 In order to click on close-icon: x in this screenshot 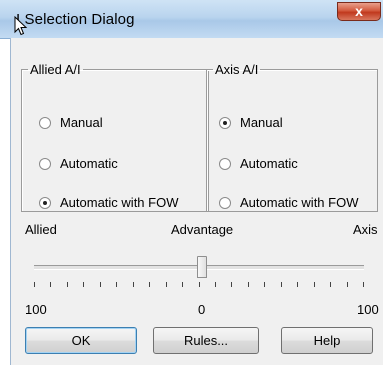, I will do `click(359, 11)`.